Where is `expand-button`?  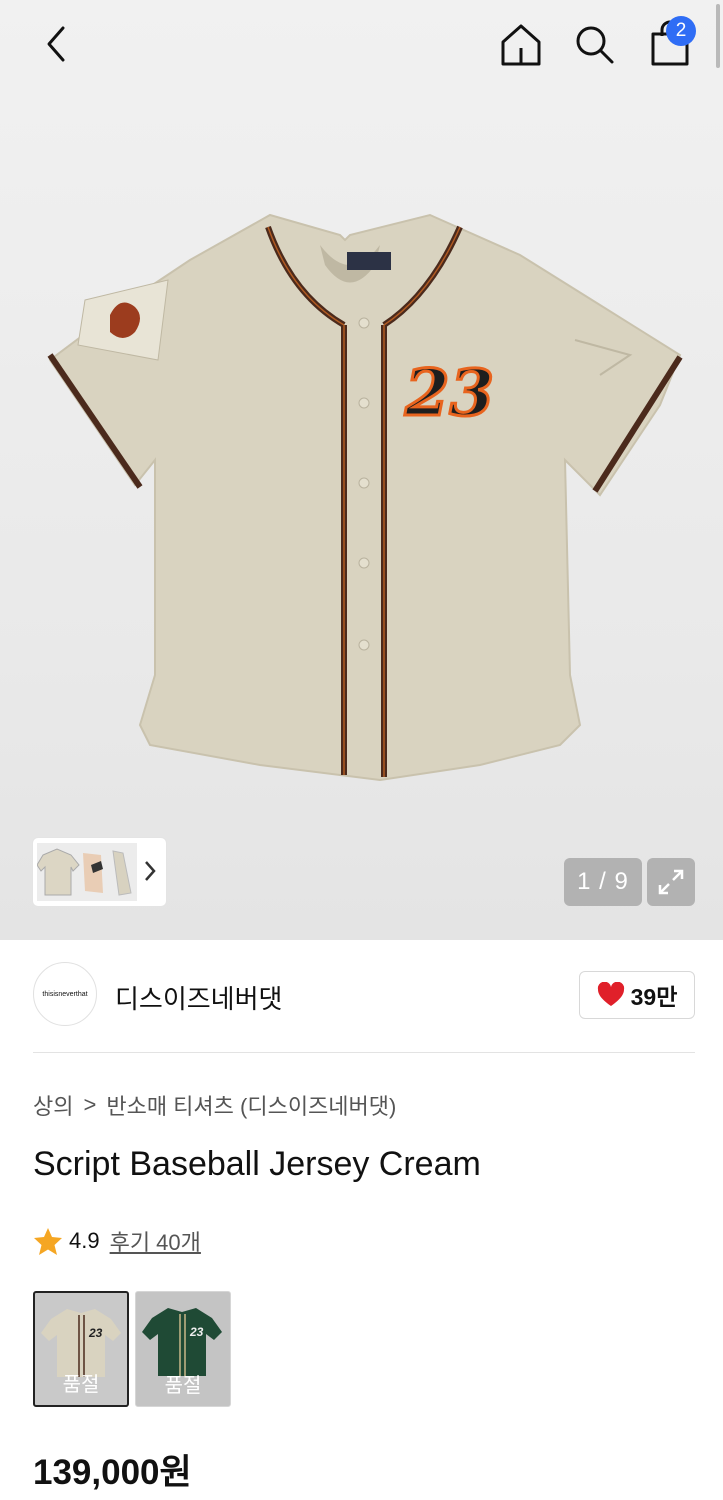
expand-button is located at coordinates (671, 882).